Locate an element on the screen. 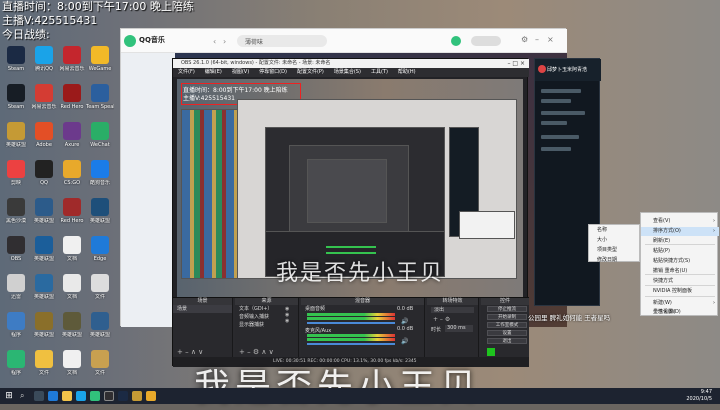 This screenshot has height=410, width=720. duration-input: 300 ms is located at coordinates (459, 328).